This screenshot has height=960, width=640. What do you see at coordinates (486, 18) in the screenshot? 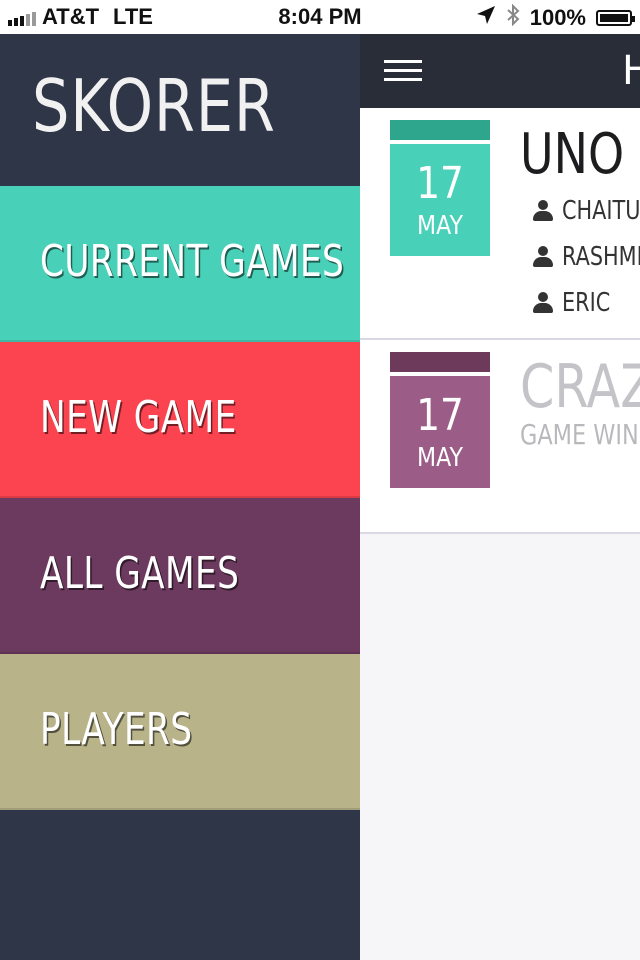
I see `location-arrow-icon` at bounding box center [486, 18].